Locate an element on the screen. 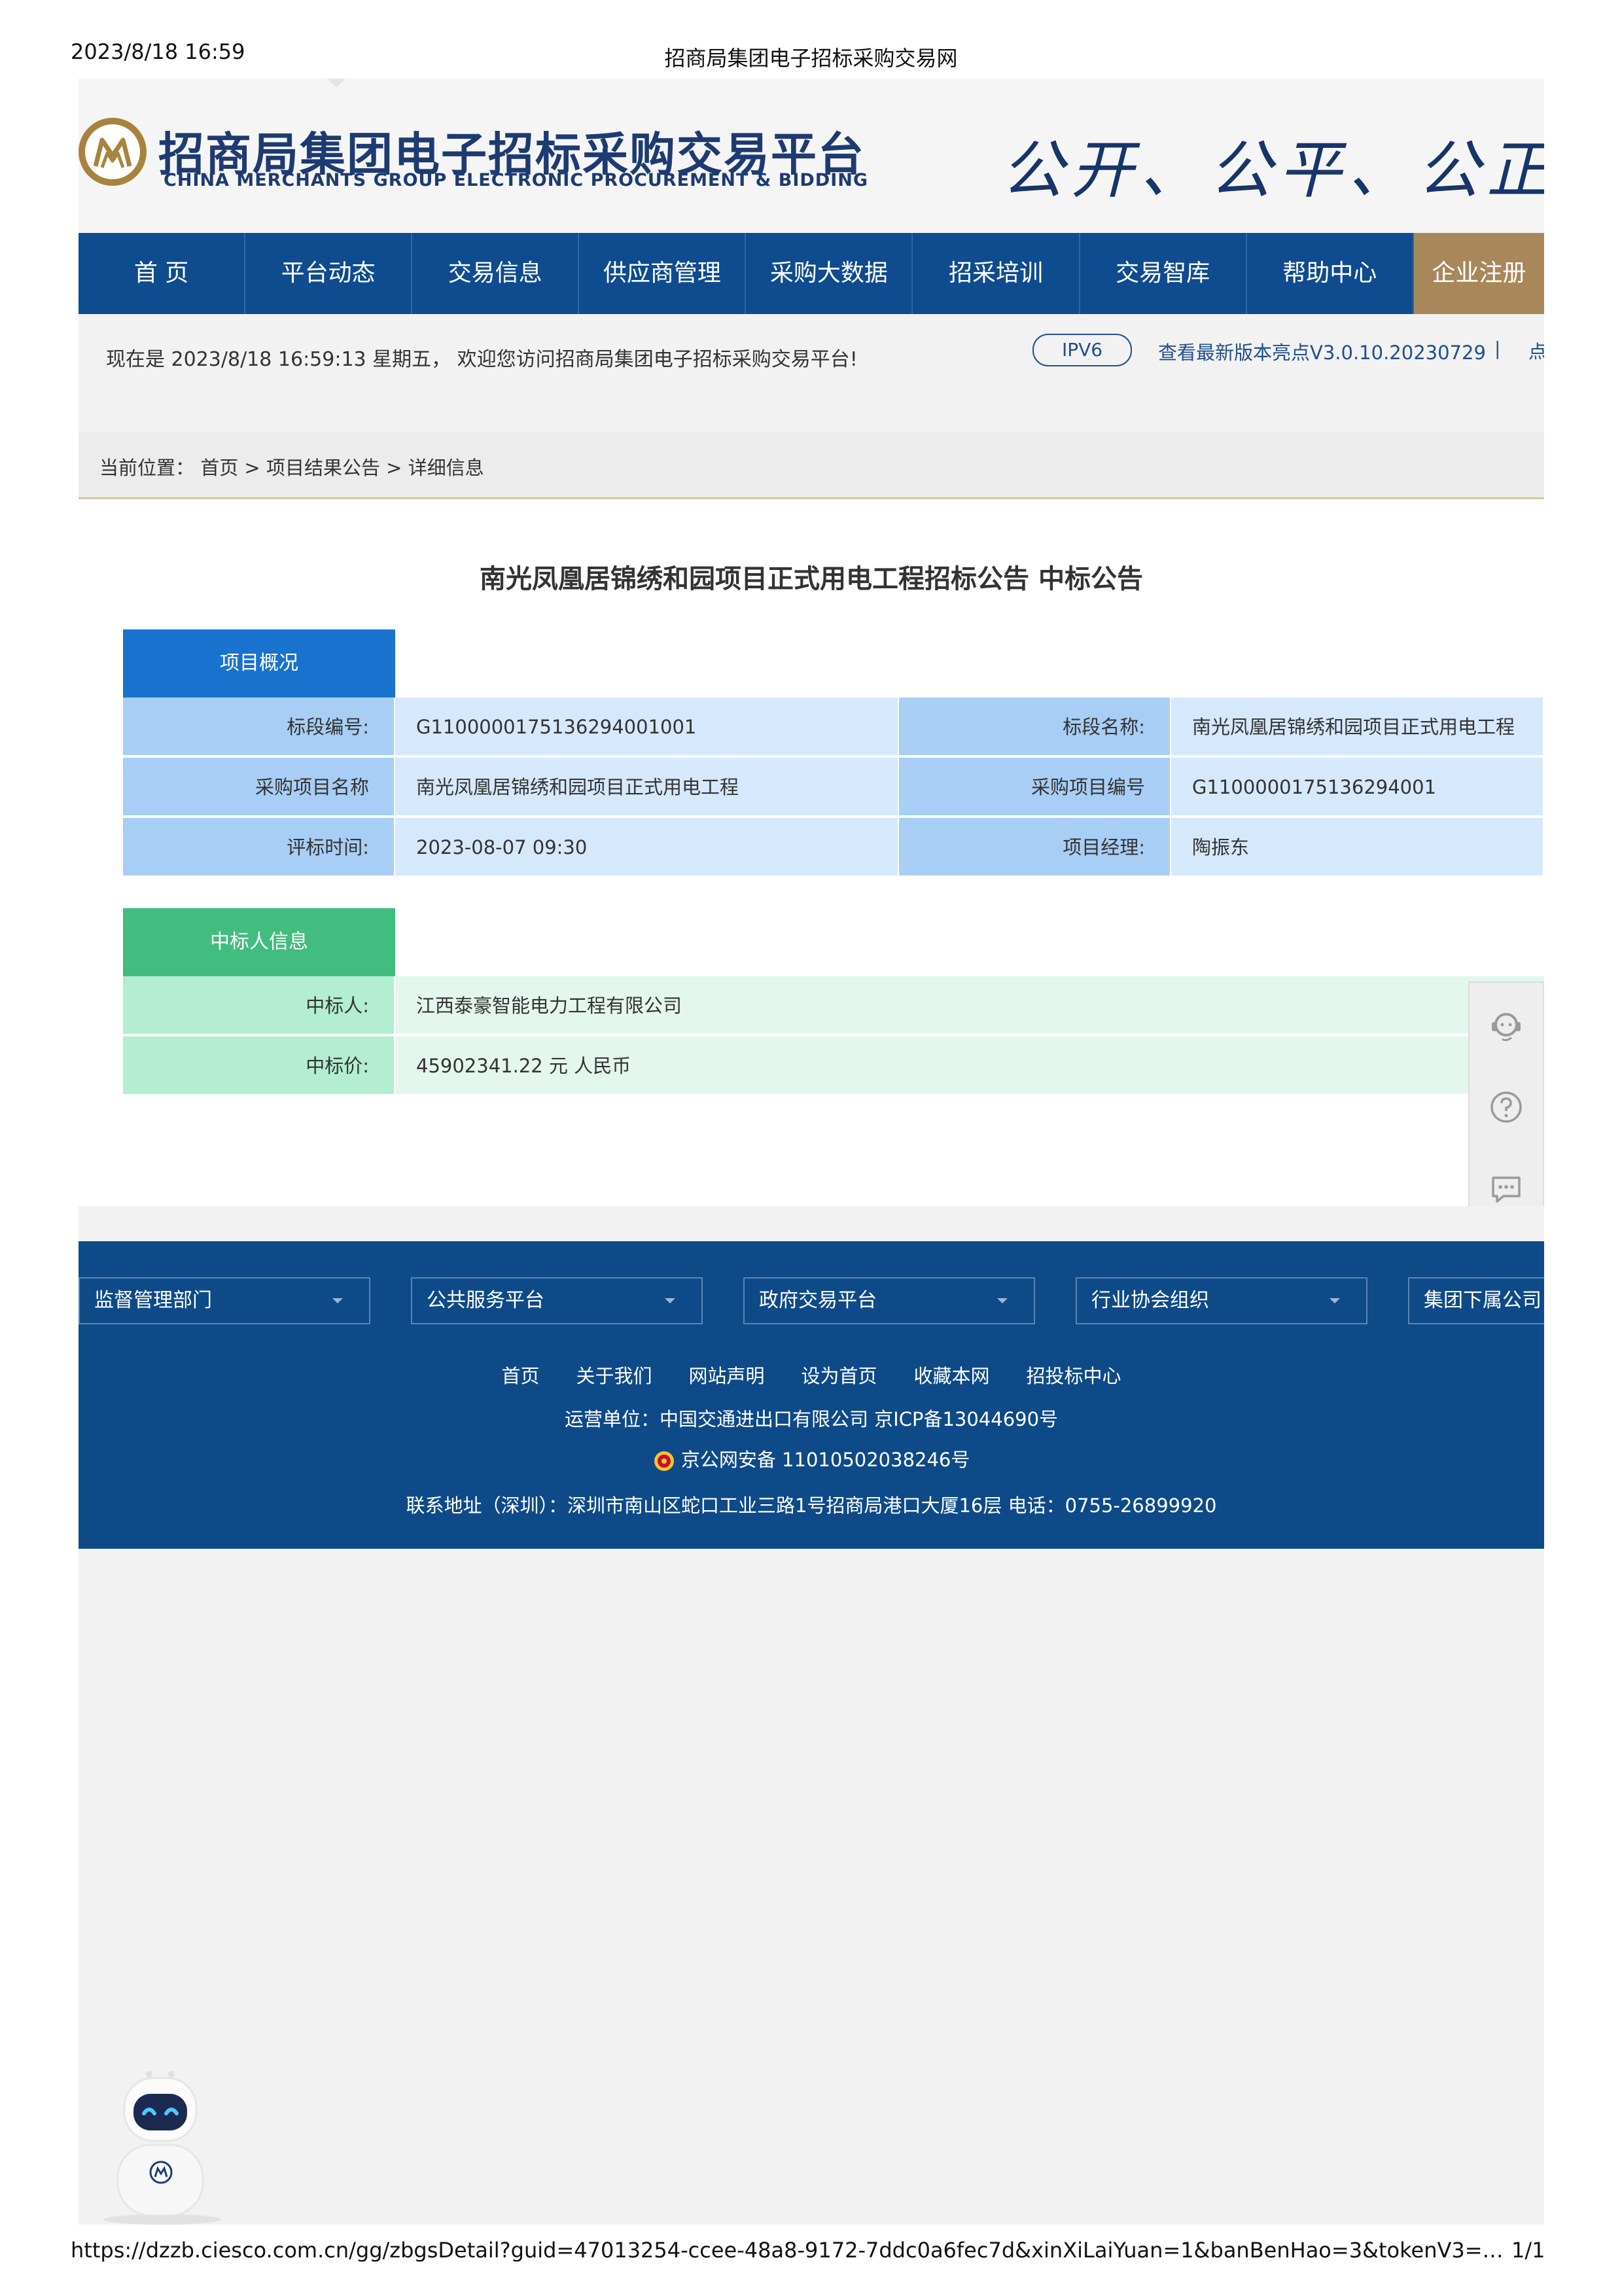  field-value: 江西泰豪智能电力工程有限公司 is located at coordinates (970, 1006).